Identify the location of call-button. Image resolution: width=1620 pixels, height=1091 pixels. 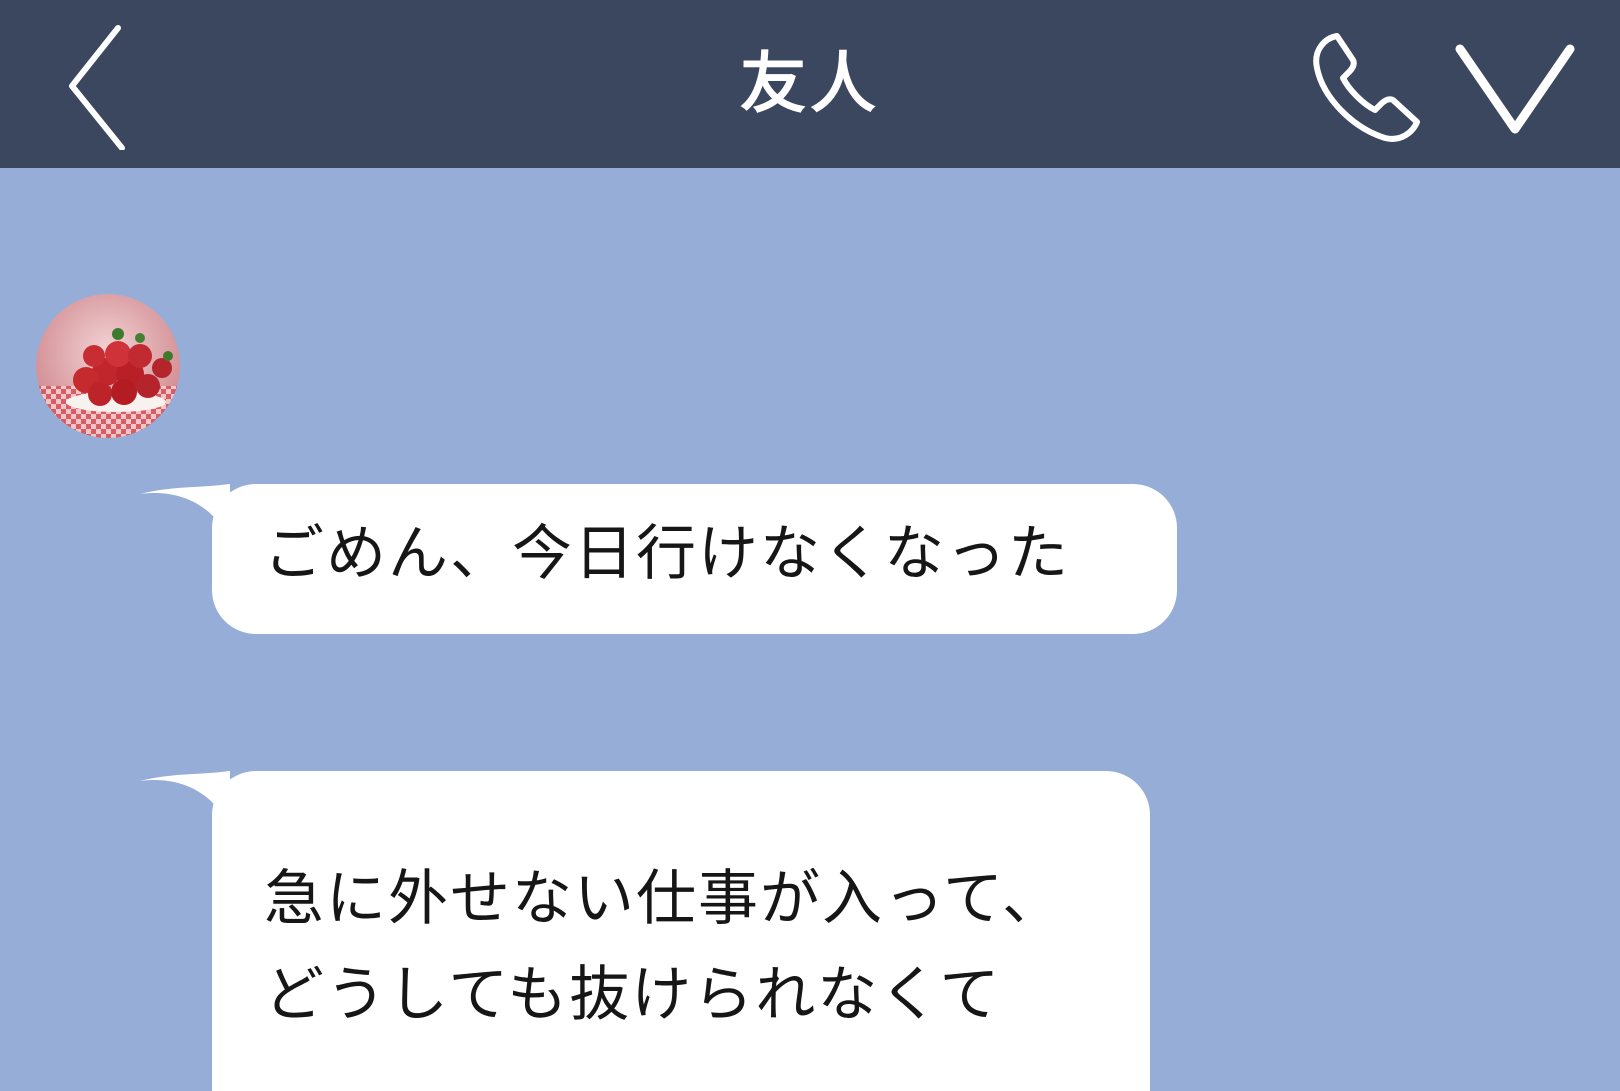
(1365, 88).